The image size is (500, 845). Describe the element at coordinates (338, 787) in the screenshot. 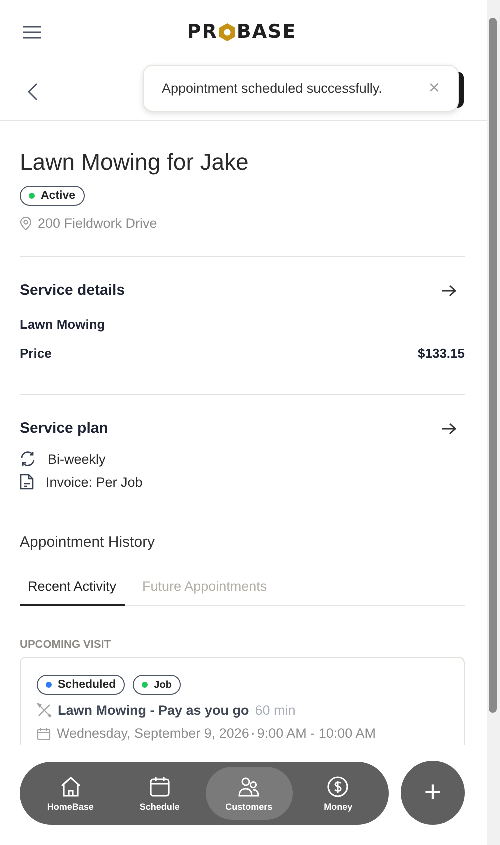

I see `dollar-icon` at that location.